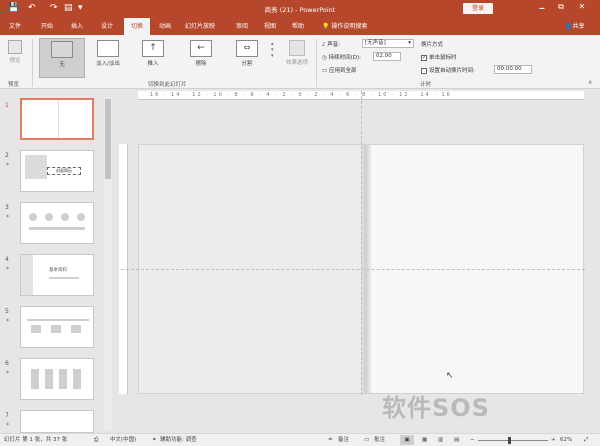  I want to click on effect-options-label: 效果选项, so click(296, 63).